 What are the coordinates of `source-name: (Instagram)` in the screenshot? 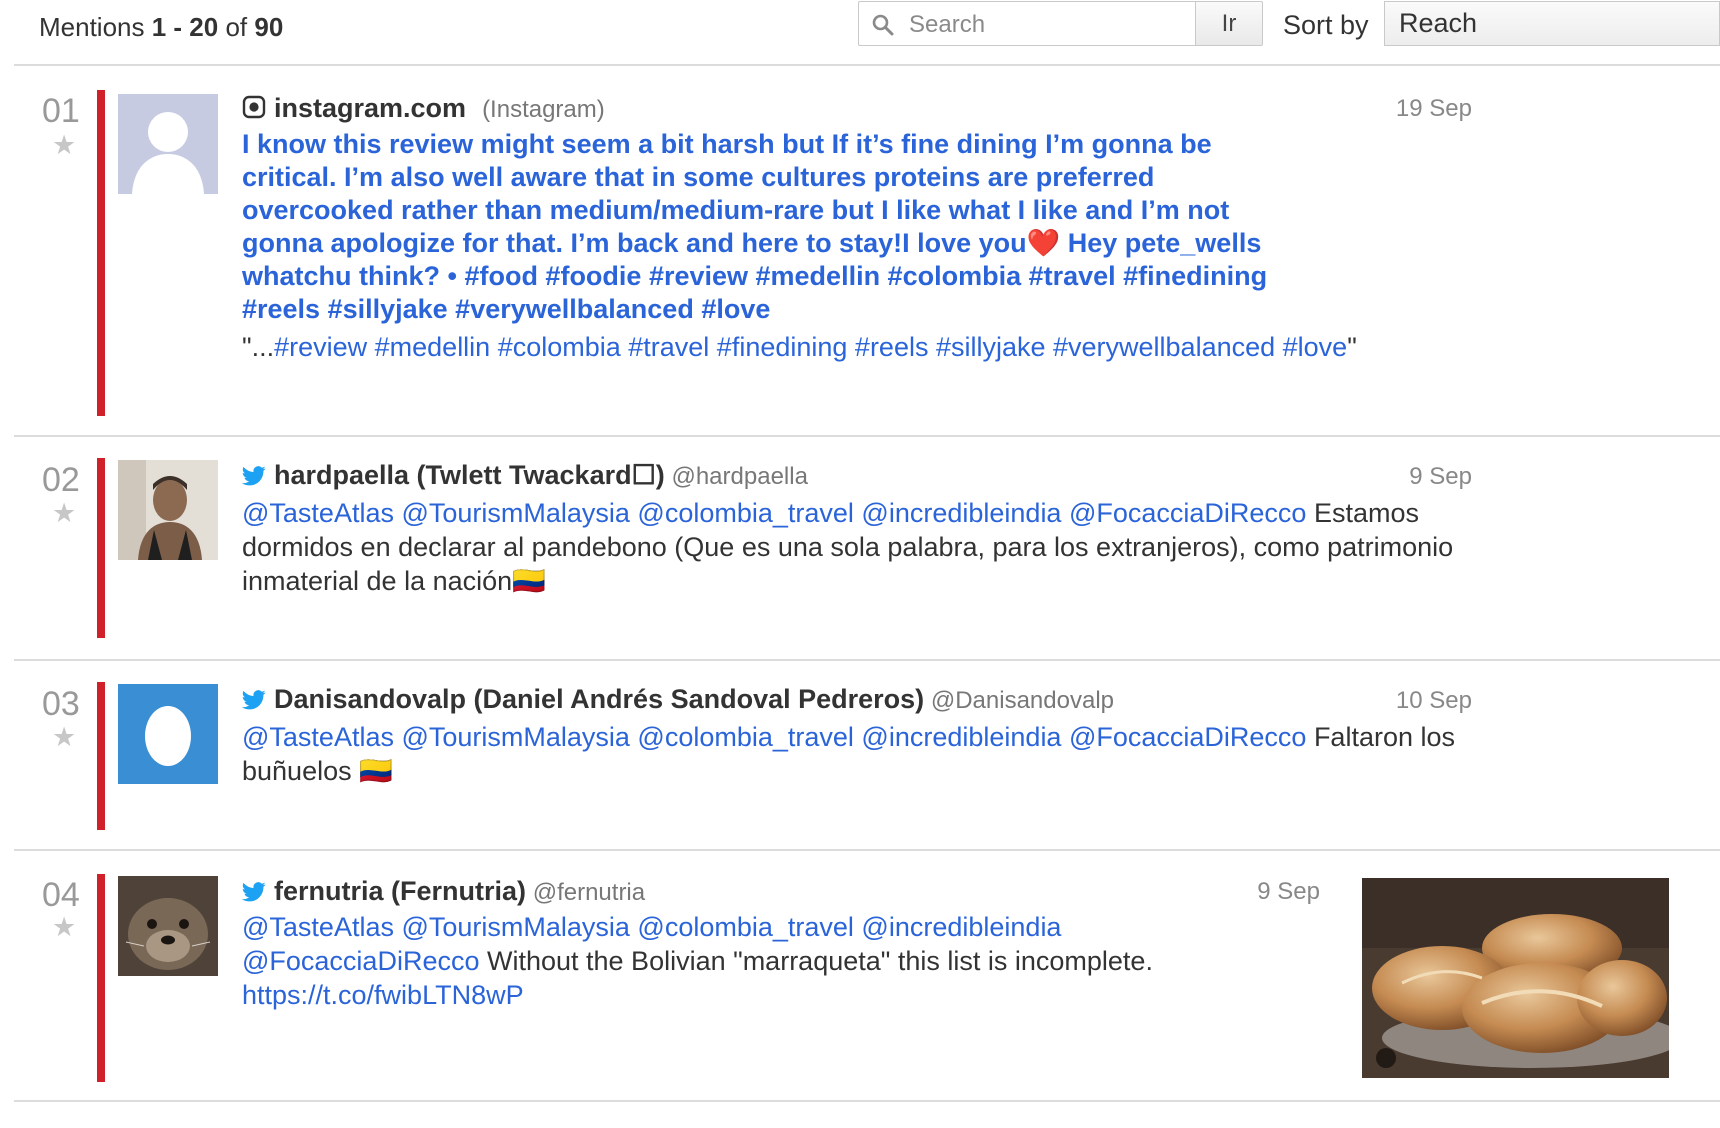 It's located at (543, 109).